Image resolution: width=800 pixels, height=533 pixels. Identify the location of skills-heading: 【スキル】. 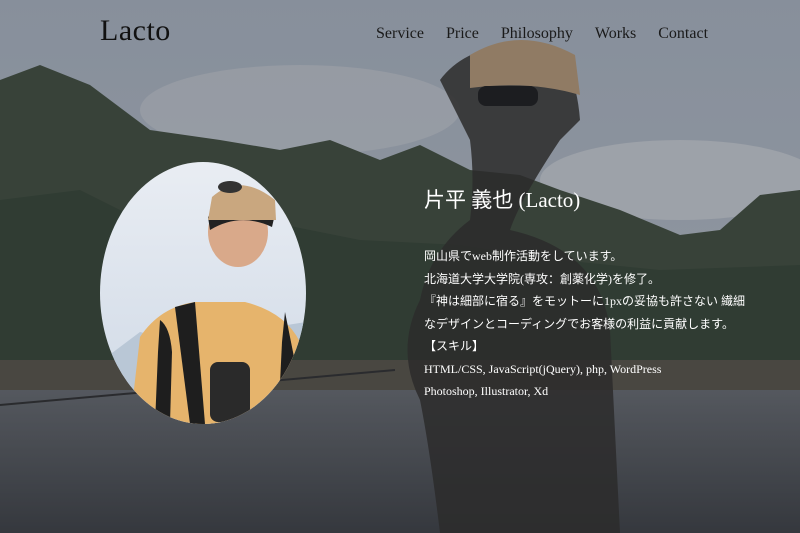
(454, 346).